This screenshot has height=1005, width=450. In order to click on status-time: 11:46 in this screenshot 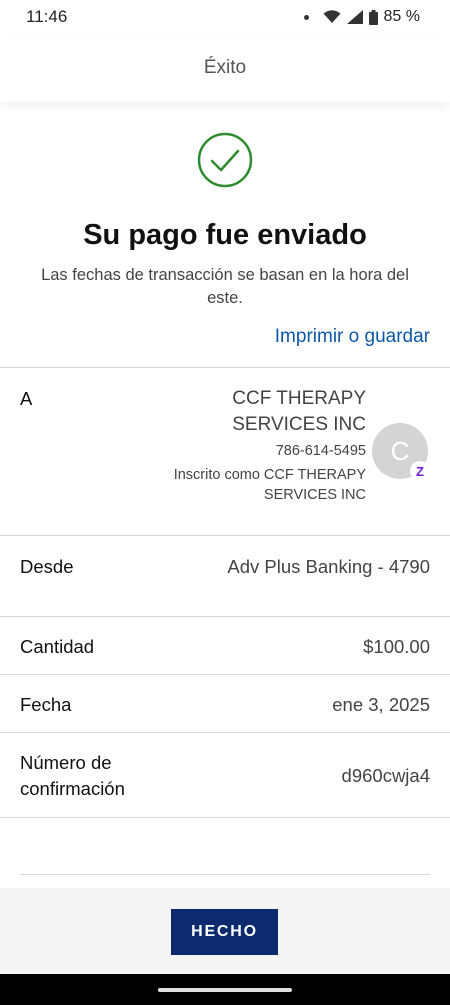, I will do `click(47, 16)`.